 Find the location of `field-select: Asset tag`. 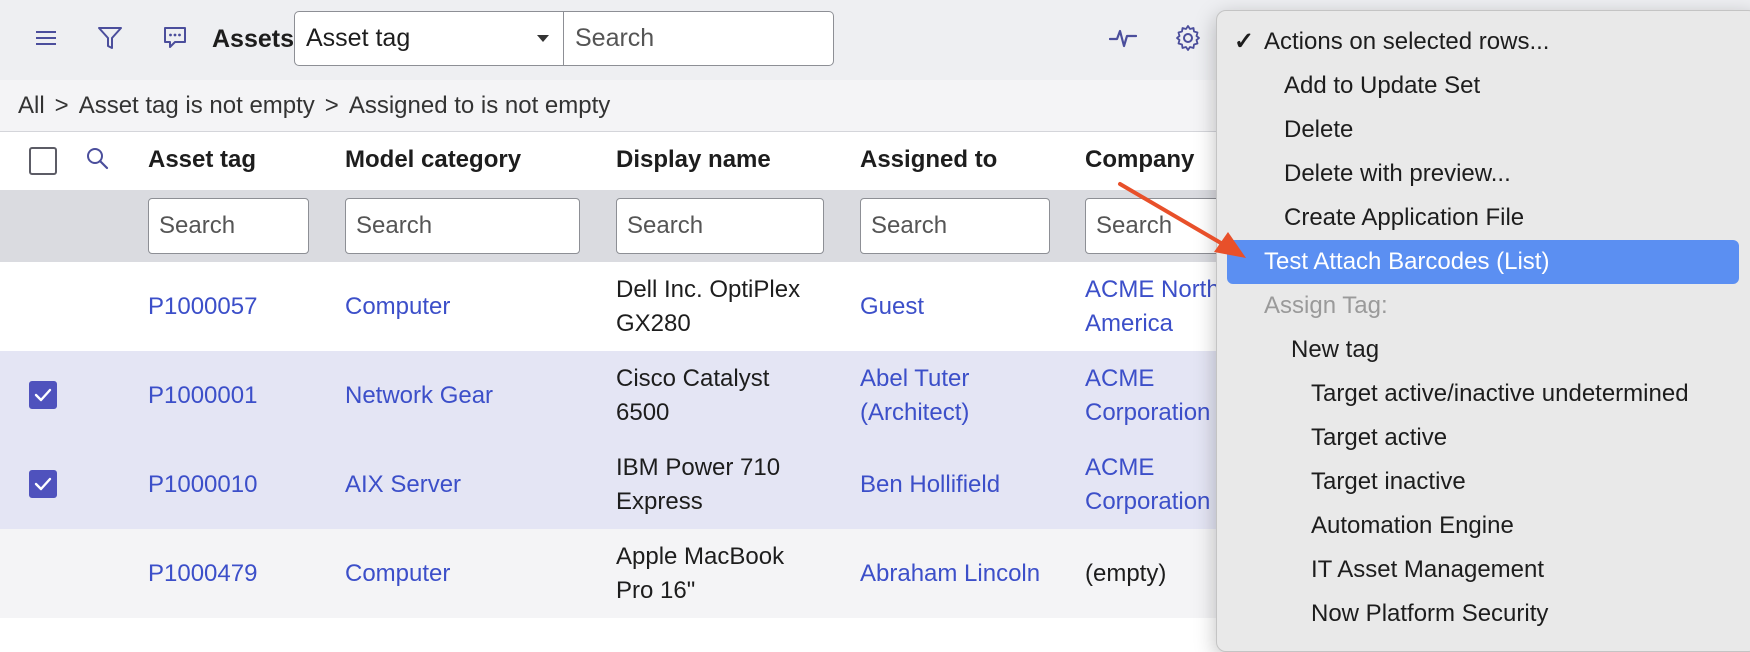

field-select: Asset tag is located at coordinates (429, 38).